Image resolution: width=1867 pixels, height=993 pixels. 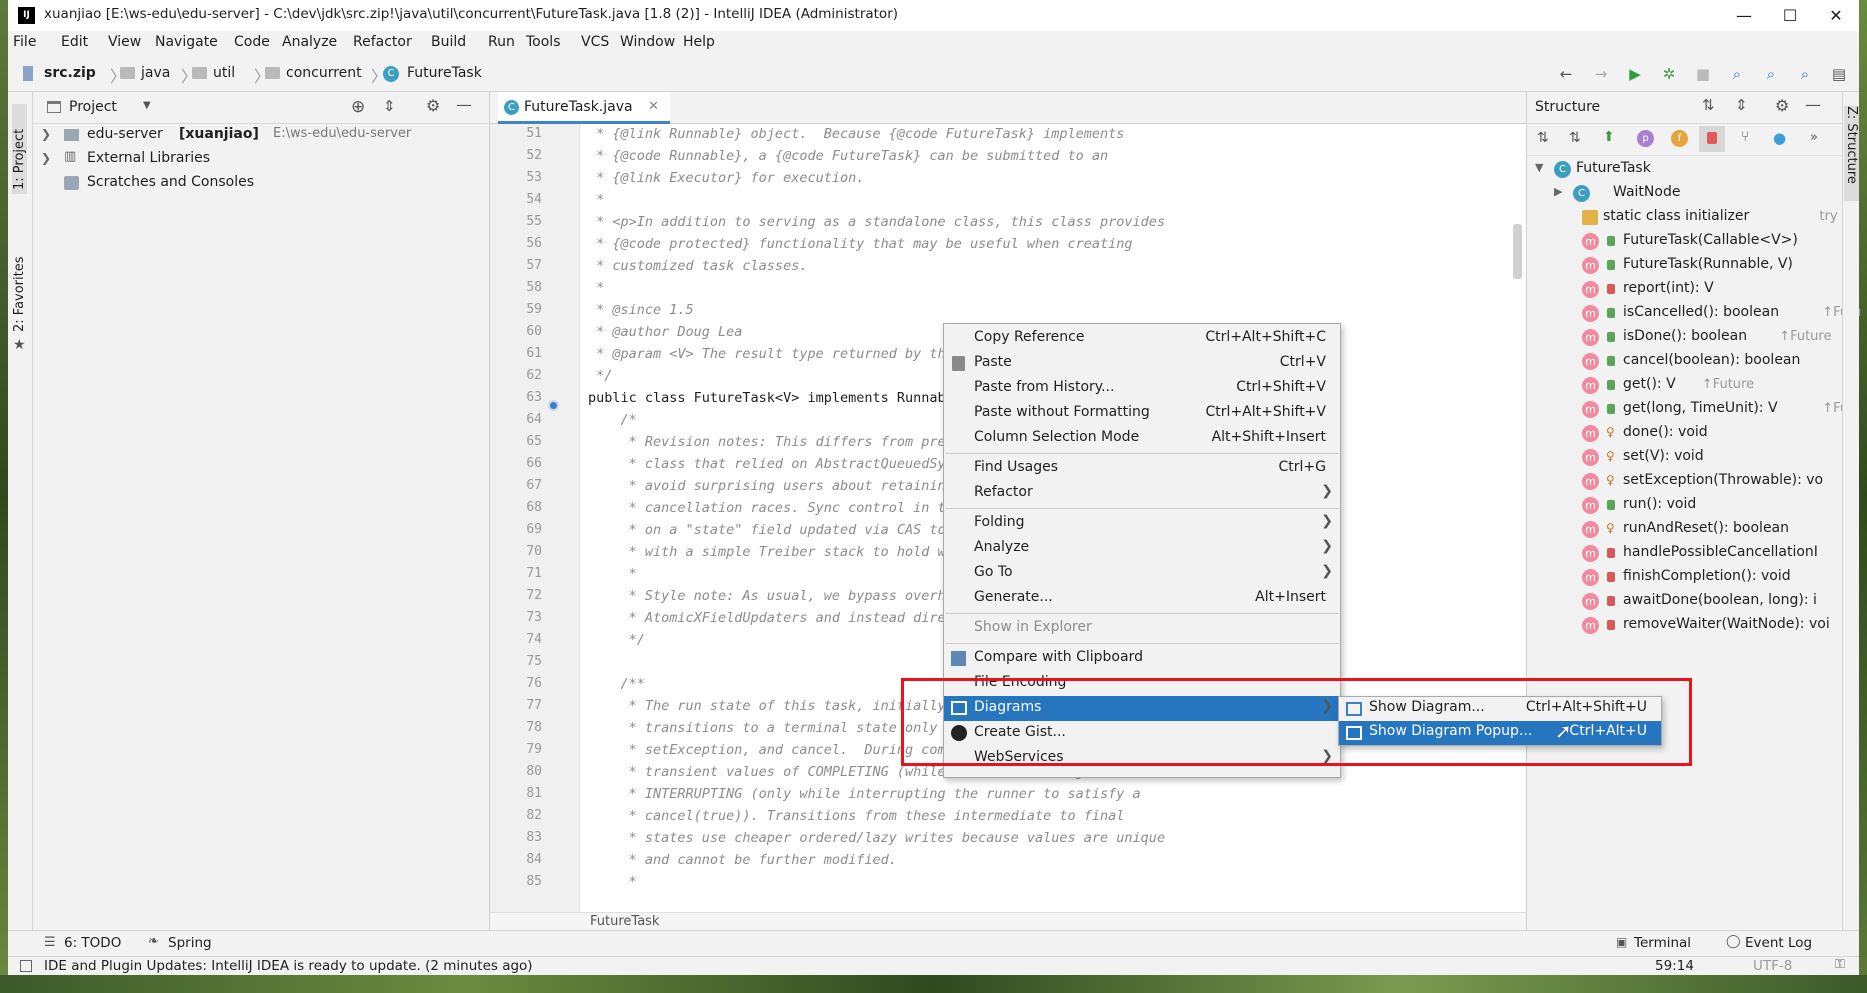 What do you see at coordinates (1692, 362) in the screenshot?
I see `structure-item: mcancel(boolean): boolean↑F` at bounding box center [1692, 362].